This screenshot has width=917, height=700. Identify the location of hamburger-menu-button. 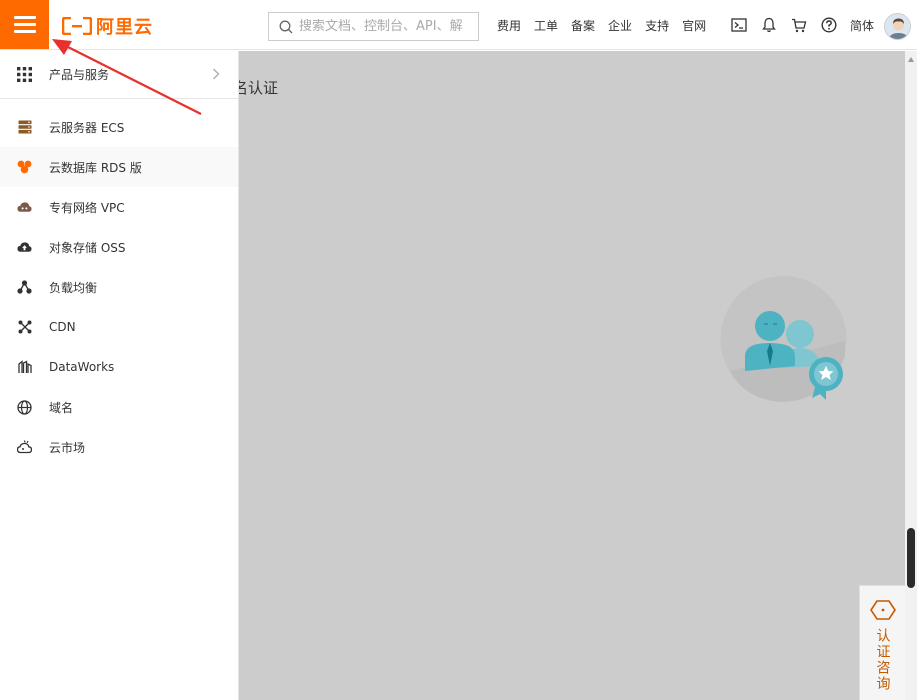
(24, 24).